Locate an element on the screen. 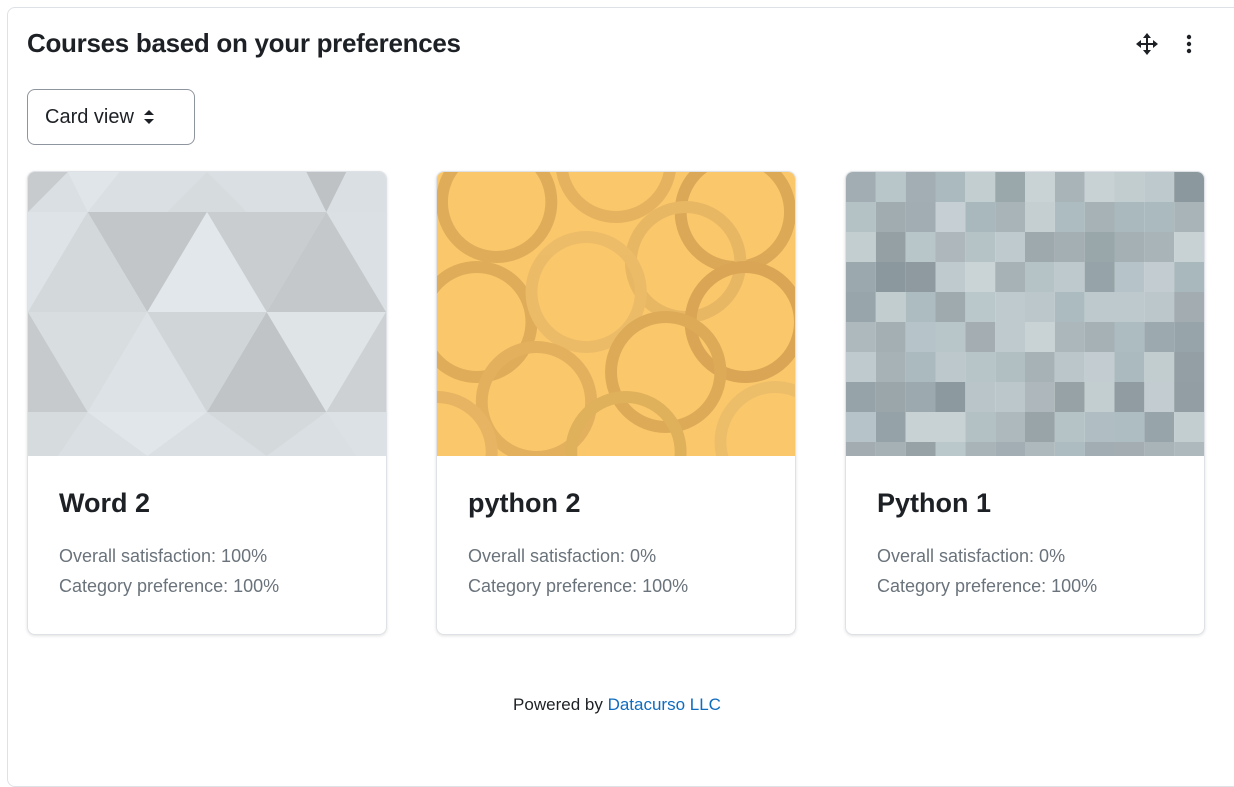 The width and height of the screenshot is (1234, 787). view-select: Card view is located at coordinates (111, 117).